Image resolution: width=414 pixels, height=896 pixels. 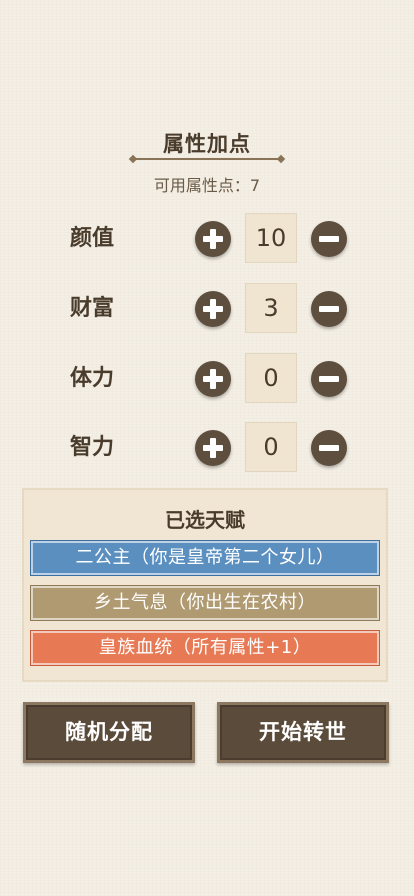 I want to click on title-divider, so click(x=207, y=159).